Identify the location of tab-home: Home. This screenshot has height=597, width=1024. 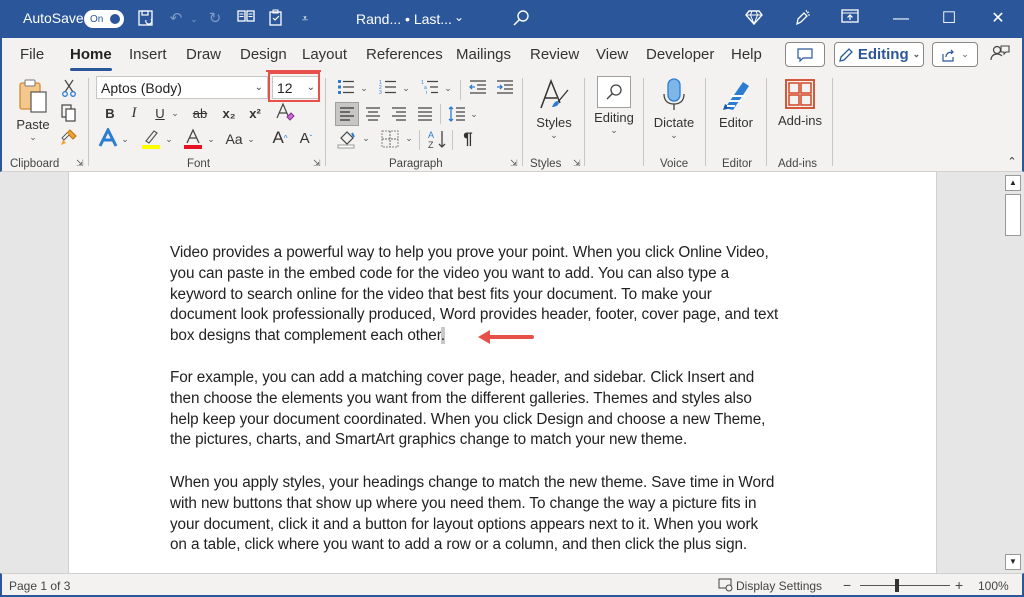
(91, 54).